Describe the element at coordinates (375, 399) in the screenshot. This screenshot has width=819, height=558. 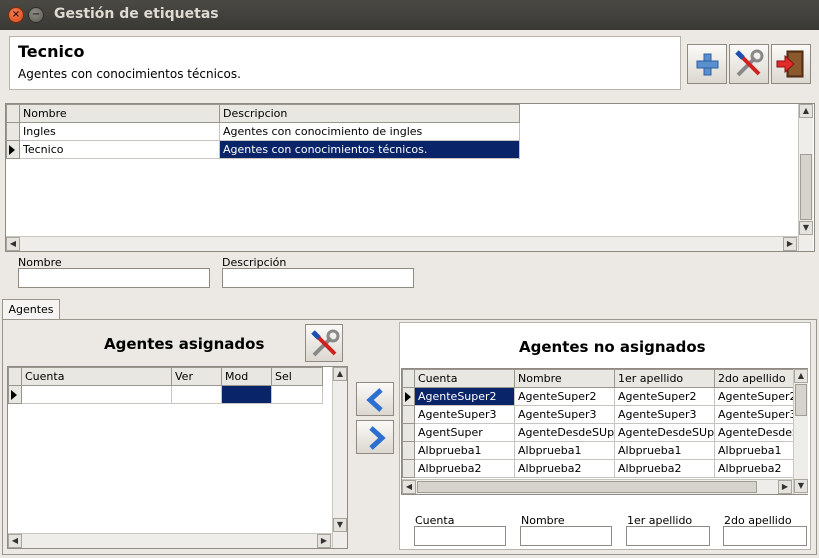
I see `assign-agent-button` at that location.